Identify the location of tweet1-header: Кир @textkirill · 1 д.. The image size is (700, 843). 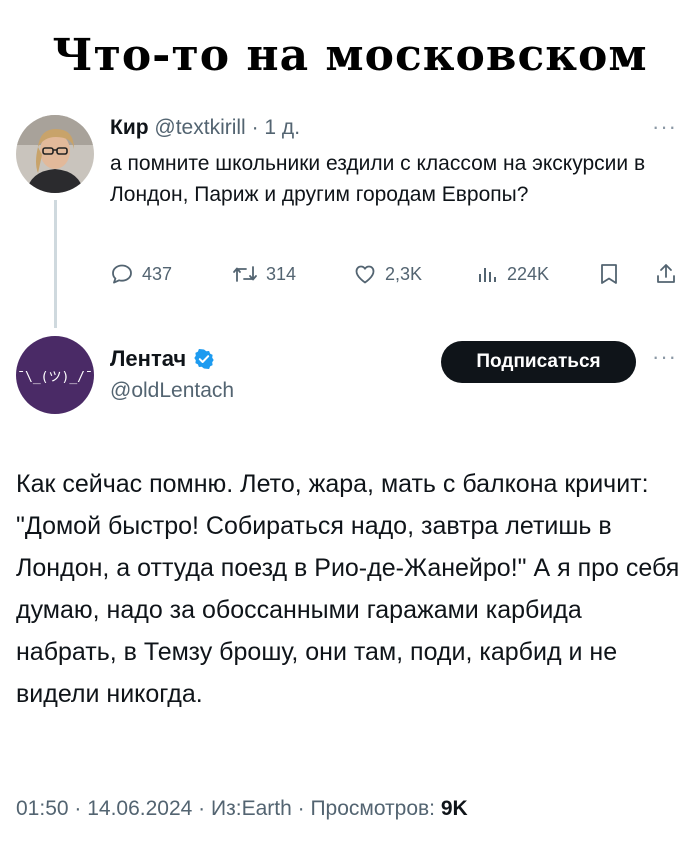
(205, 128).